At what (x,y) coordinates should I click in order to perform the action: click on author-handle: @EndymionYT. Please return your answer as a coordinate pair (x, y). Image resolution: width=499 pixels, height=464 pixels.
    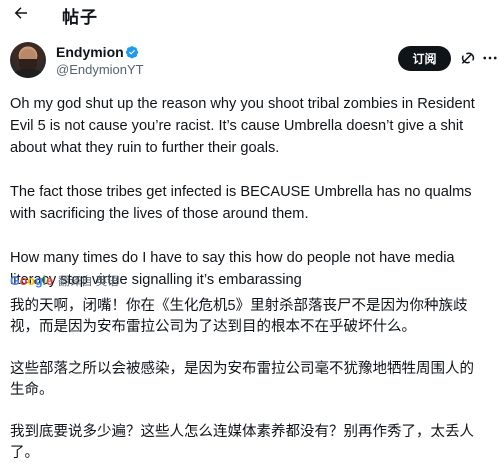
    Looking at the image, I should click on (100, 69).